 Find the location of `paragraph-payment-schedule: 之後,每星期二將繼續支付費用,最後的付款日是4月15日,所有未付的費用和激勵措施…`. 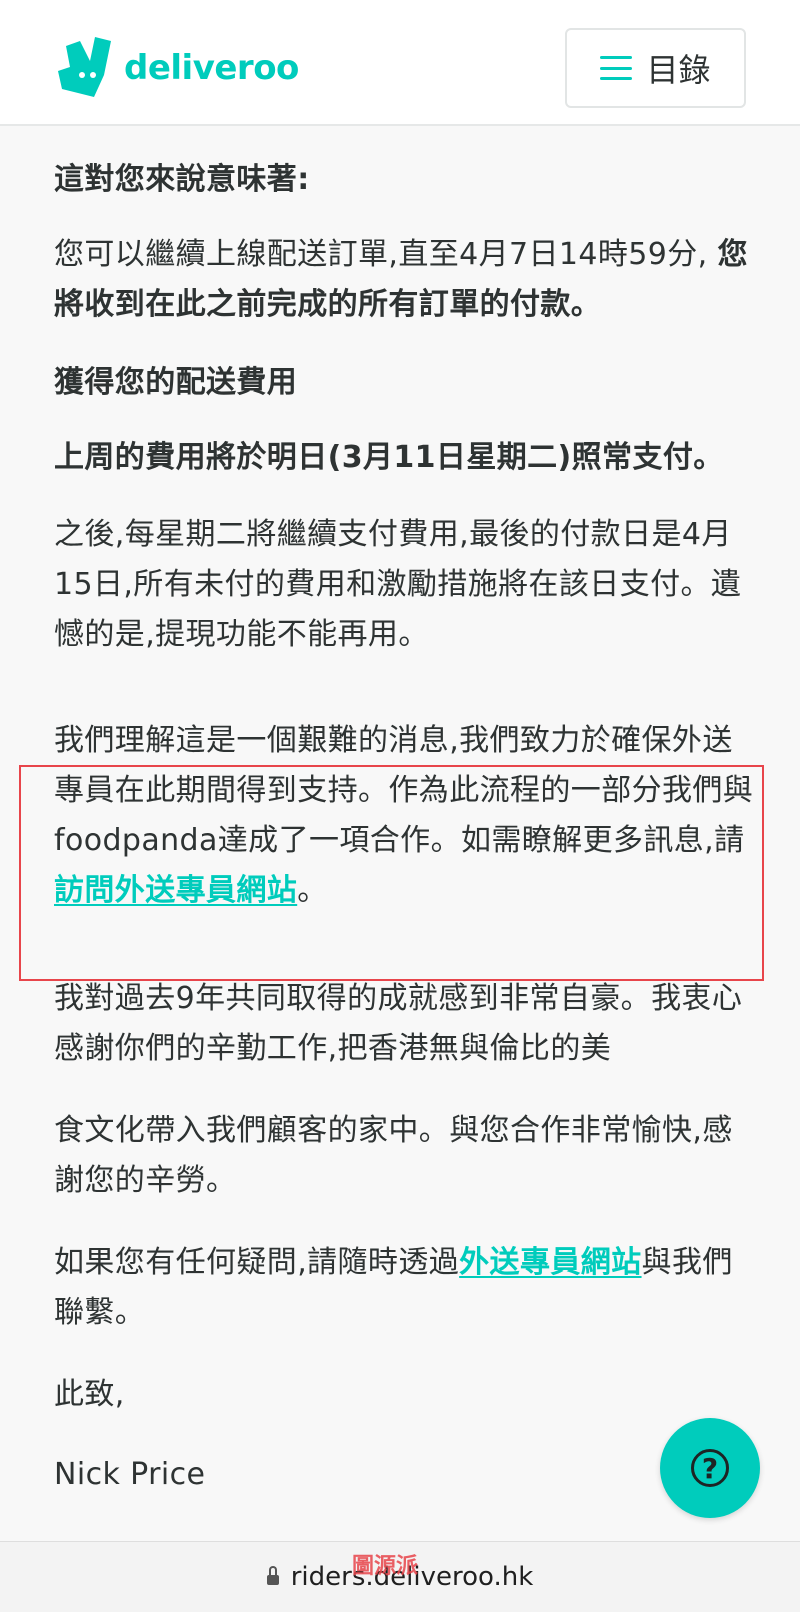

paragraph-payment-schedule: 之後,每星期二將繼續支付費用,最後的付款日是4月15日,所有未付的費用和激勵措施… is located at coordinates (398, 584).